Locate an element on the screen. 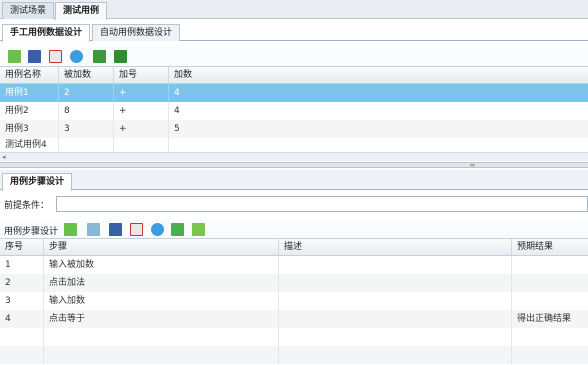 The height and width of the screenshot is (365, 588). col-step: 步骤 is located at coordinates (161, 247).